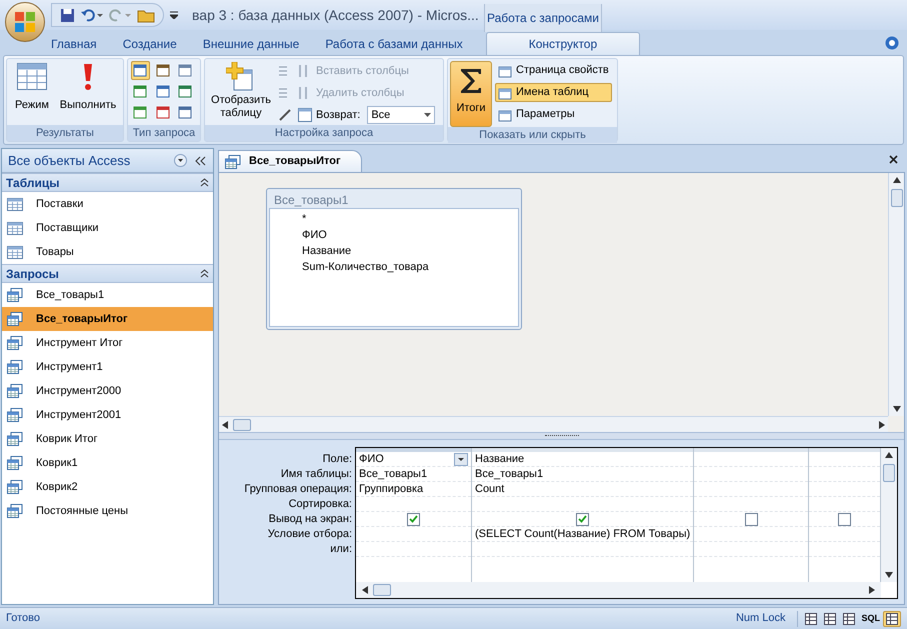  What do you see at coordinates (582, 489) in the screenshot?
I see `grid-cell-value: Count` at bounding box center [582, 489].